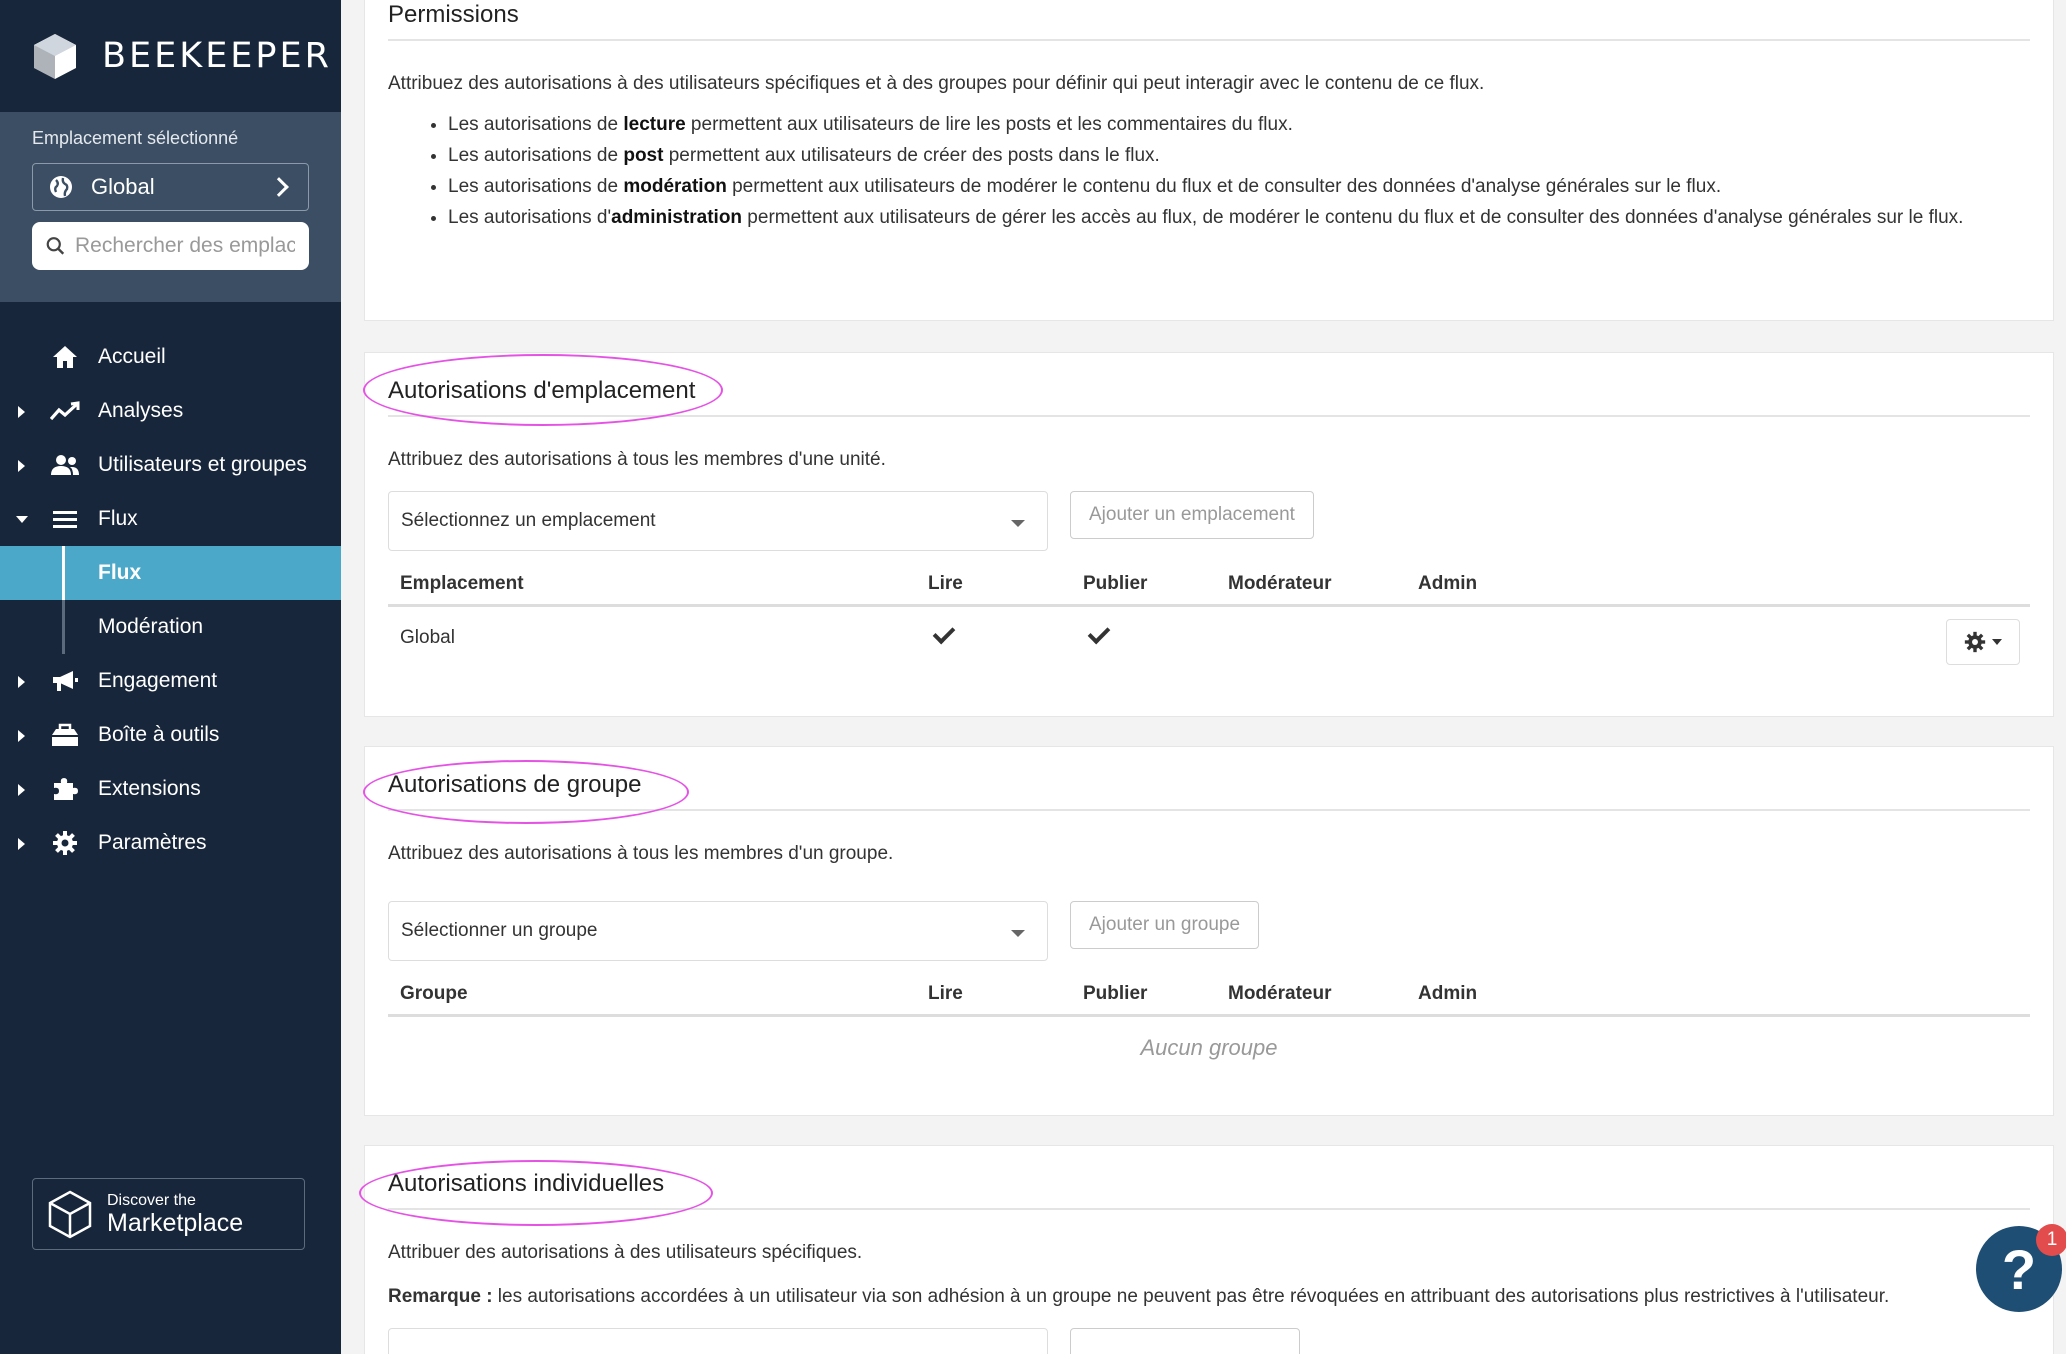 This screenshot has height=1354, width=2066. I want to click on group-select-placeholder: Sélectionner un groupe, so click(499, 930).